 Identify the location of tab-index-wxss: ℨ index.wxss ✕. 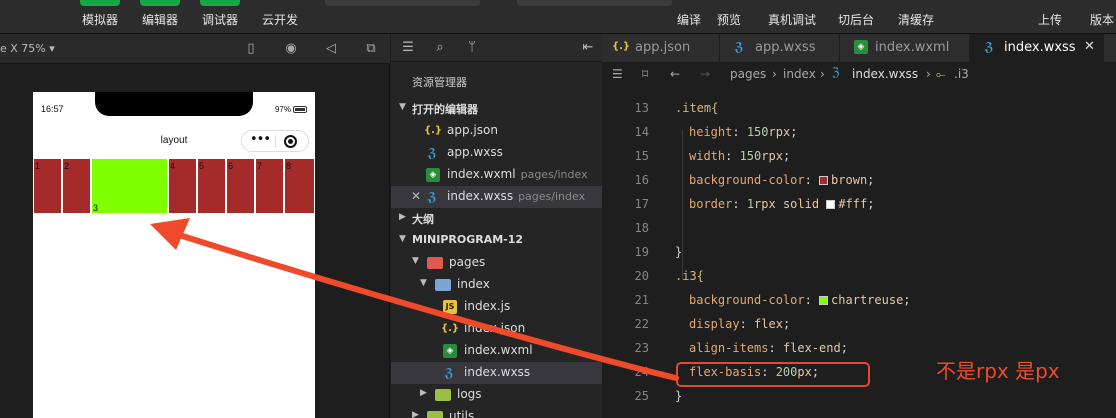
(1037, 48).